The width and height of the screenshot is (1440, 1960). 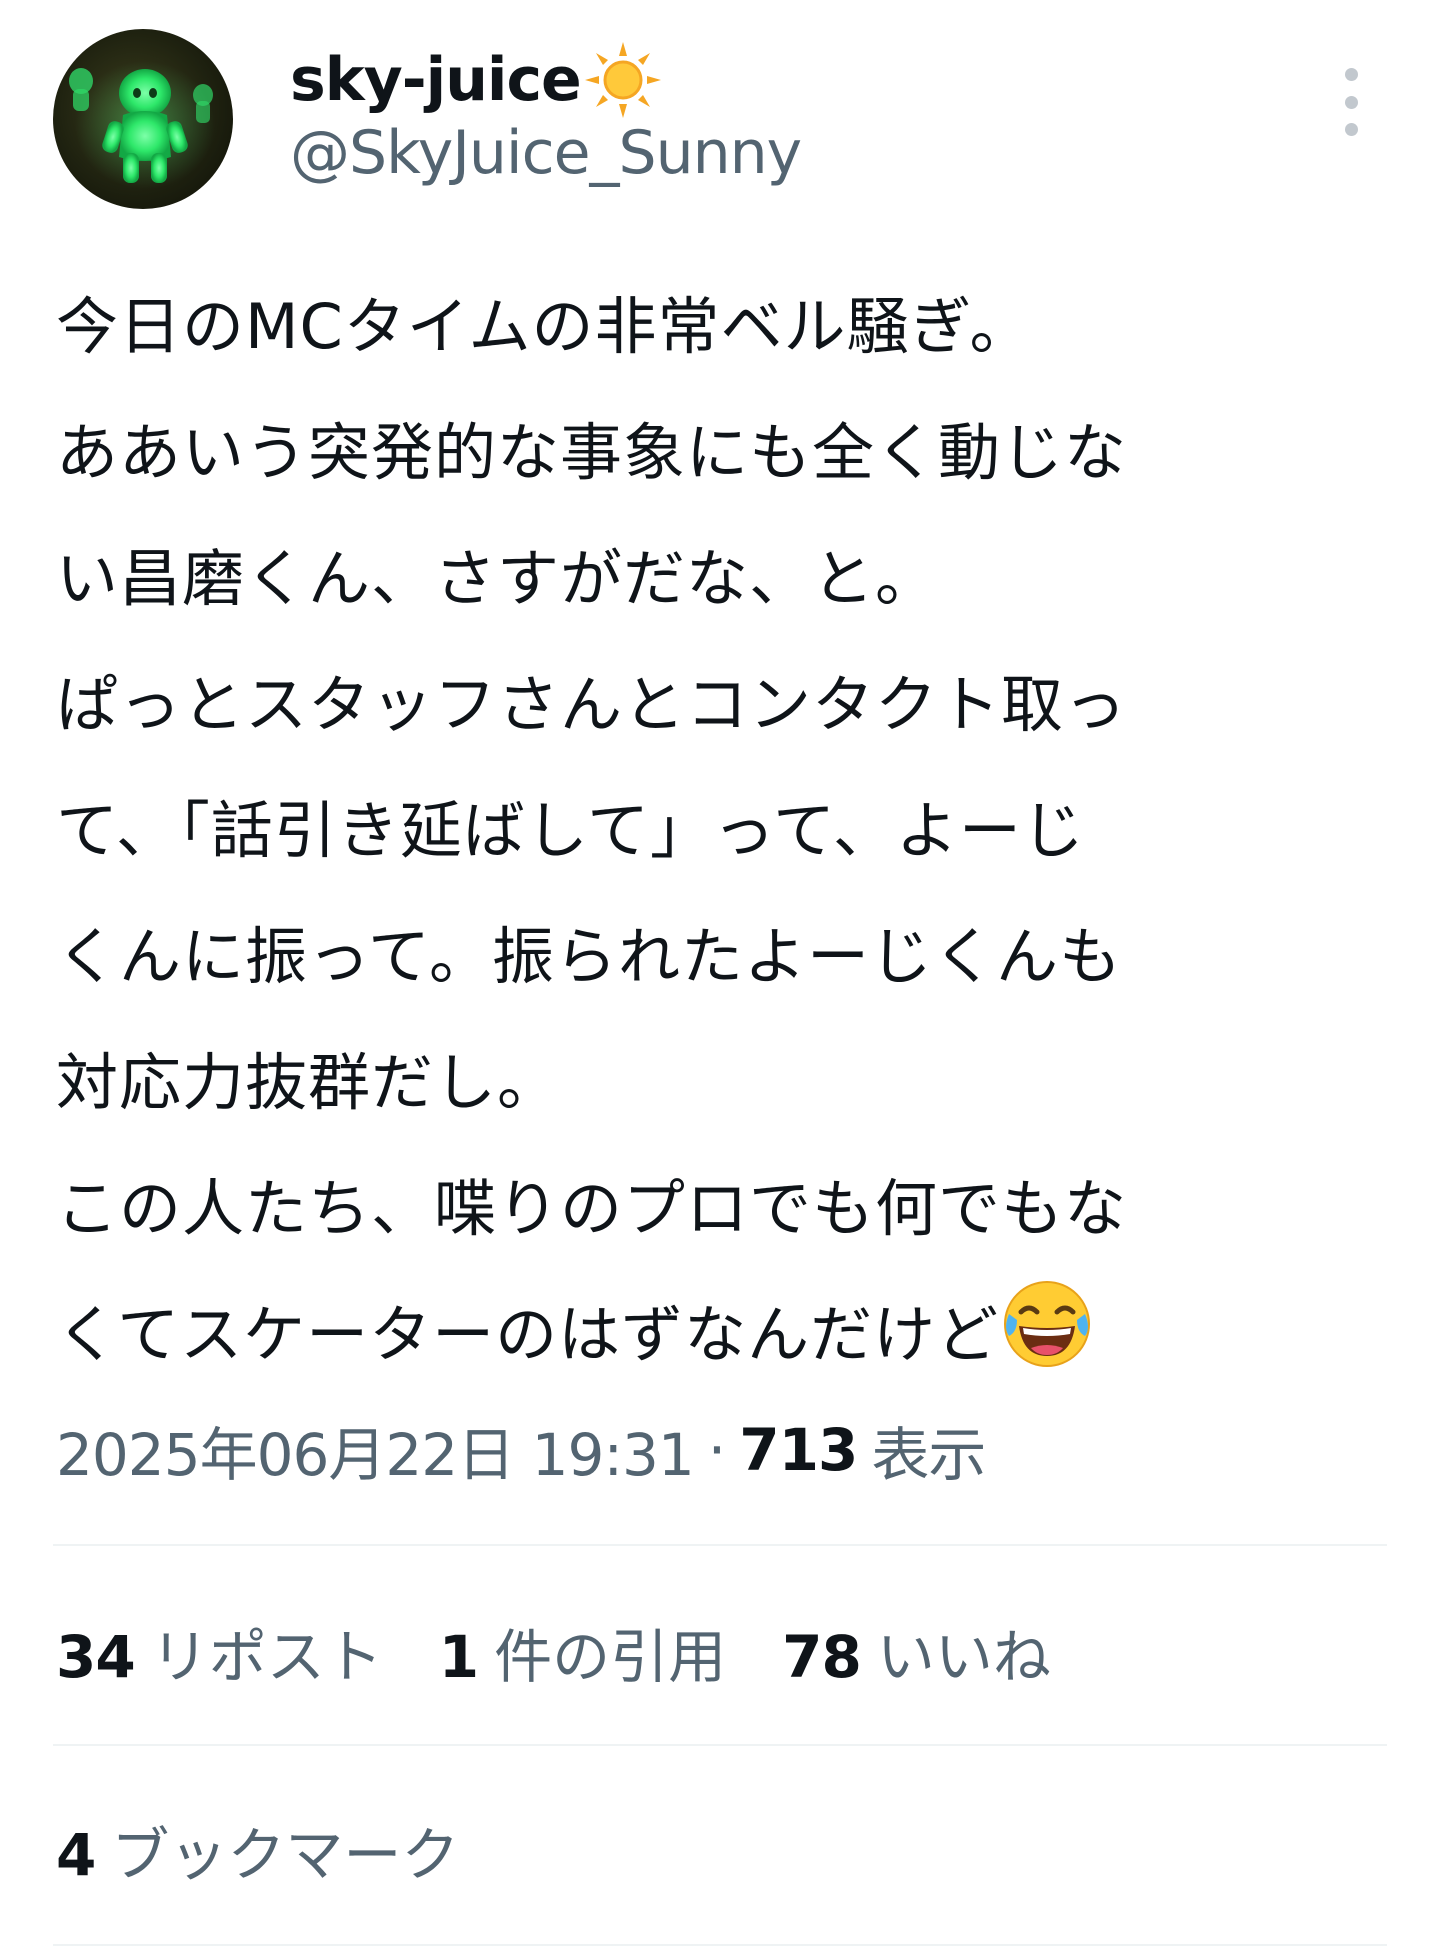 I want to click on tweet-text-line: 今日のMCタイムの非常ベル騒ぎ。, so click(x=544, y=326).